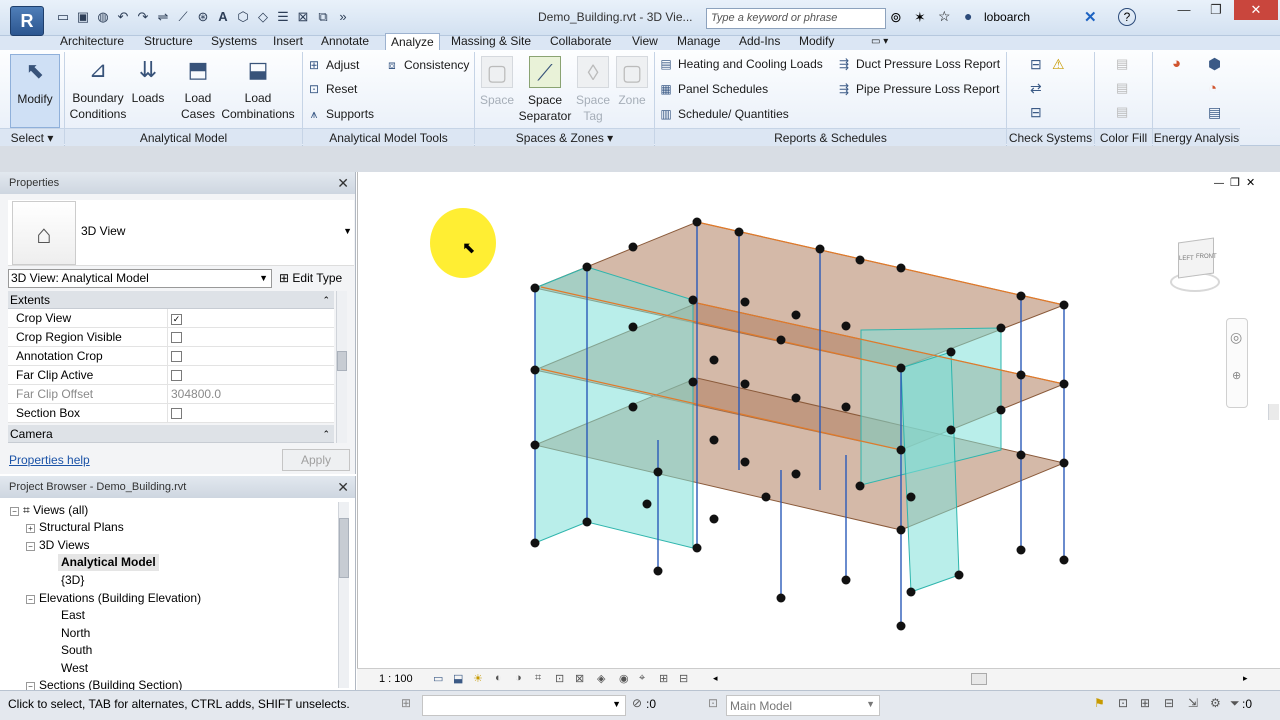 The height and width of the screenshot is (720, 1280). Describe the element at coordinates (1184, 10) in the screenshot. I see `minimize-icon: —` at that location.